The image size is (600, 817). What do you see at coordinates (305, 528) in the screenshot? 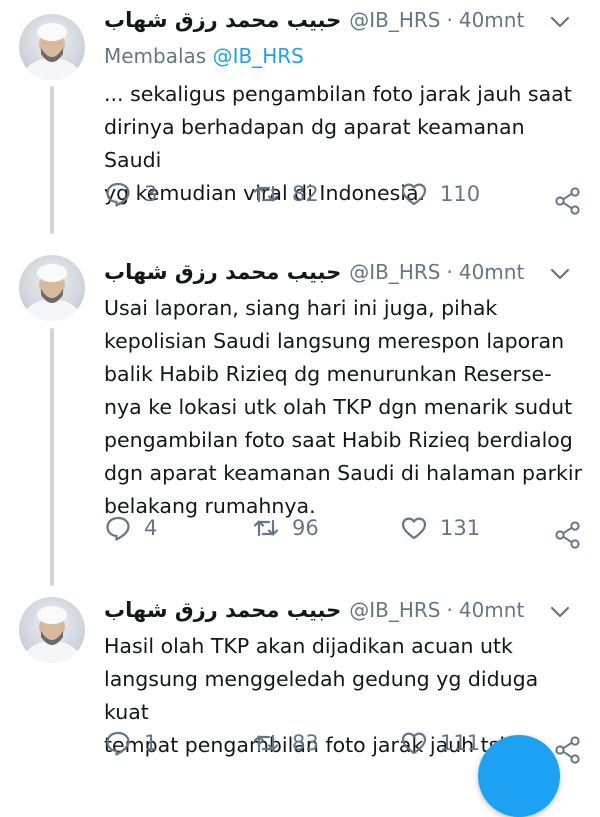
I see `retweet-count: 96` at bounding box center [305, 528].